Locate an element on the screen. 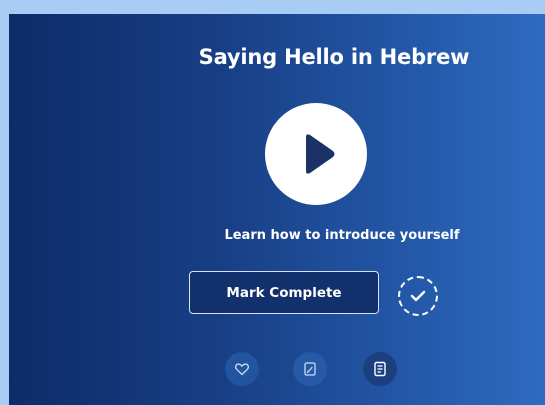 The height and width of the screenshot is (405, 545). lesson-title: Saying Hello in Hebrew is located at coordinates (334, 57).